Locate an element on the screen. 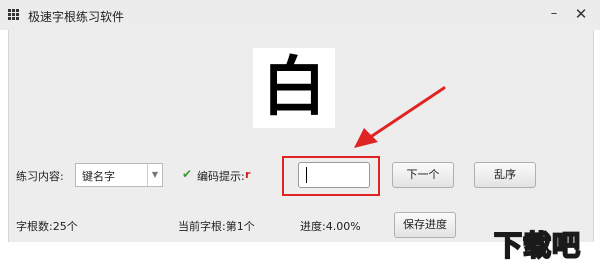 The height and width of the screenshot is (264, 600). close-button: ✕ is located at coordinates (581, 14).